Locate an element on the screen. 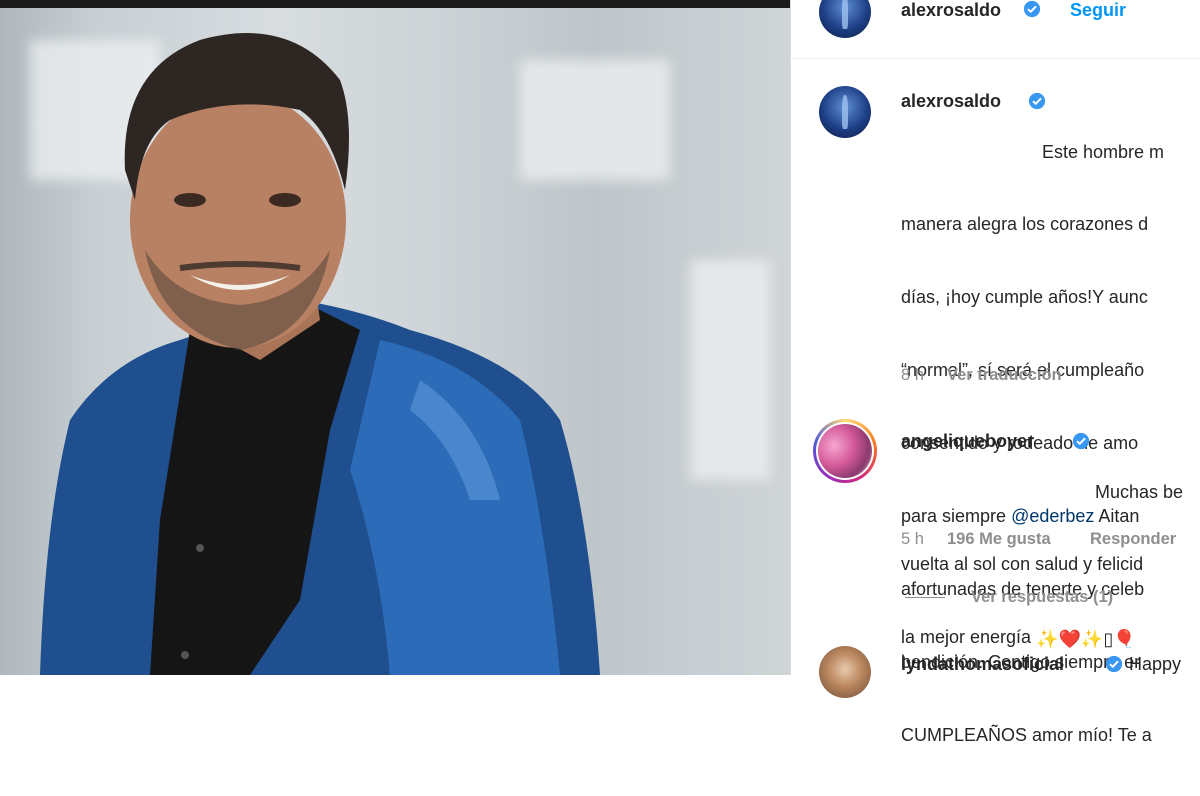  caption-avatar is located at coordinates (845, 112).